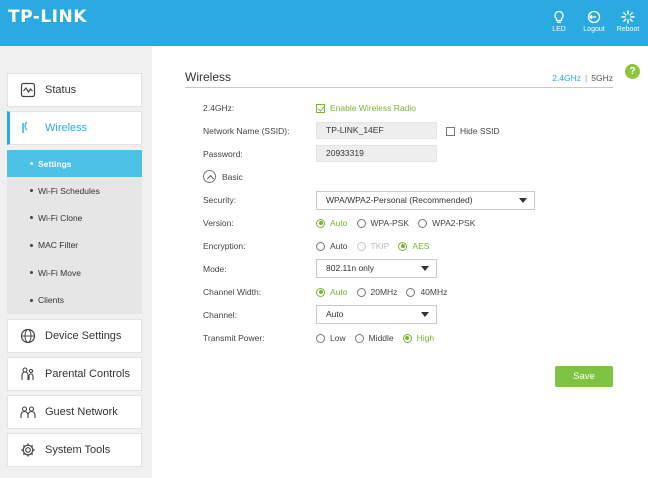  I want to click on sidebar-item-label: Device Settings, so click(83, 336).